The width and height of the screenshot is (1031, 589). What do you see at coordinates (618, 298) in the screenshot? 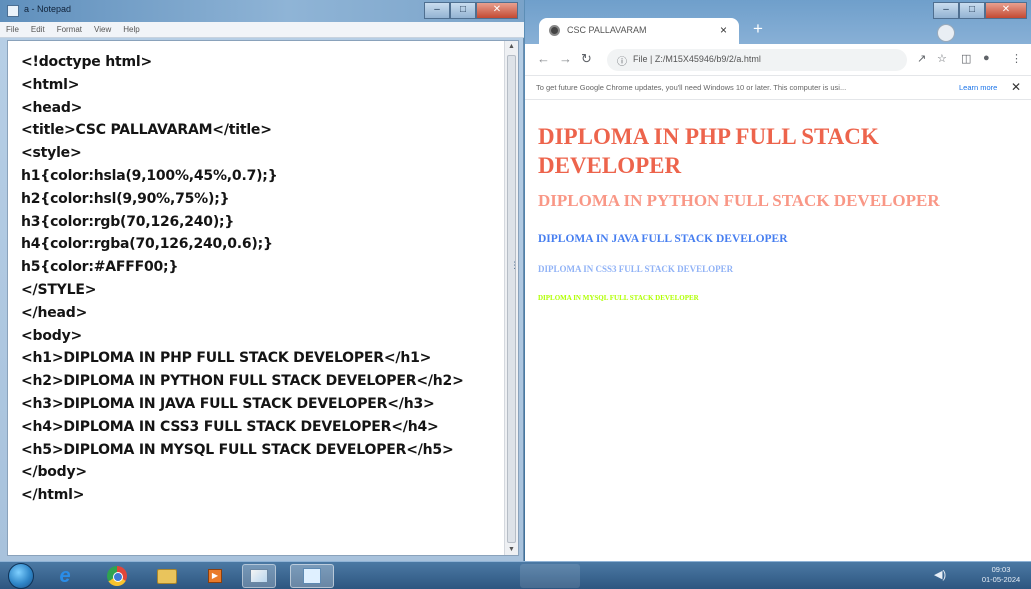
I see `heading-h5: DIPLOMA IN MYSQL FULL STACK DEVELOPER` at bounding box center [618, 298].